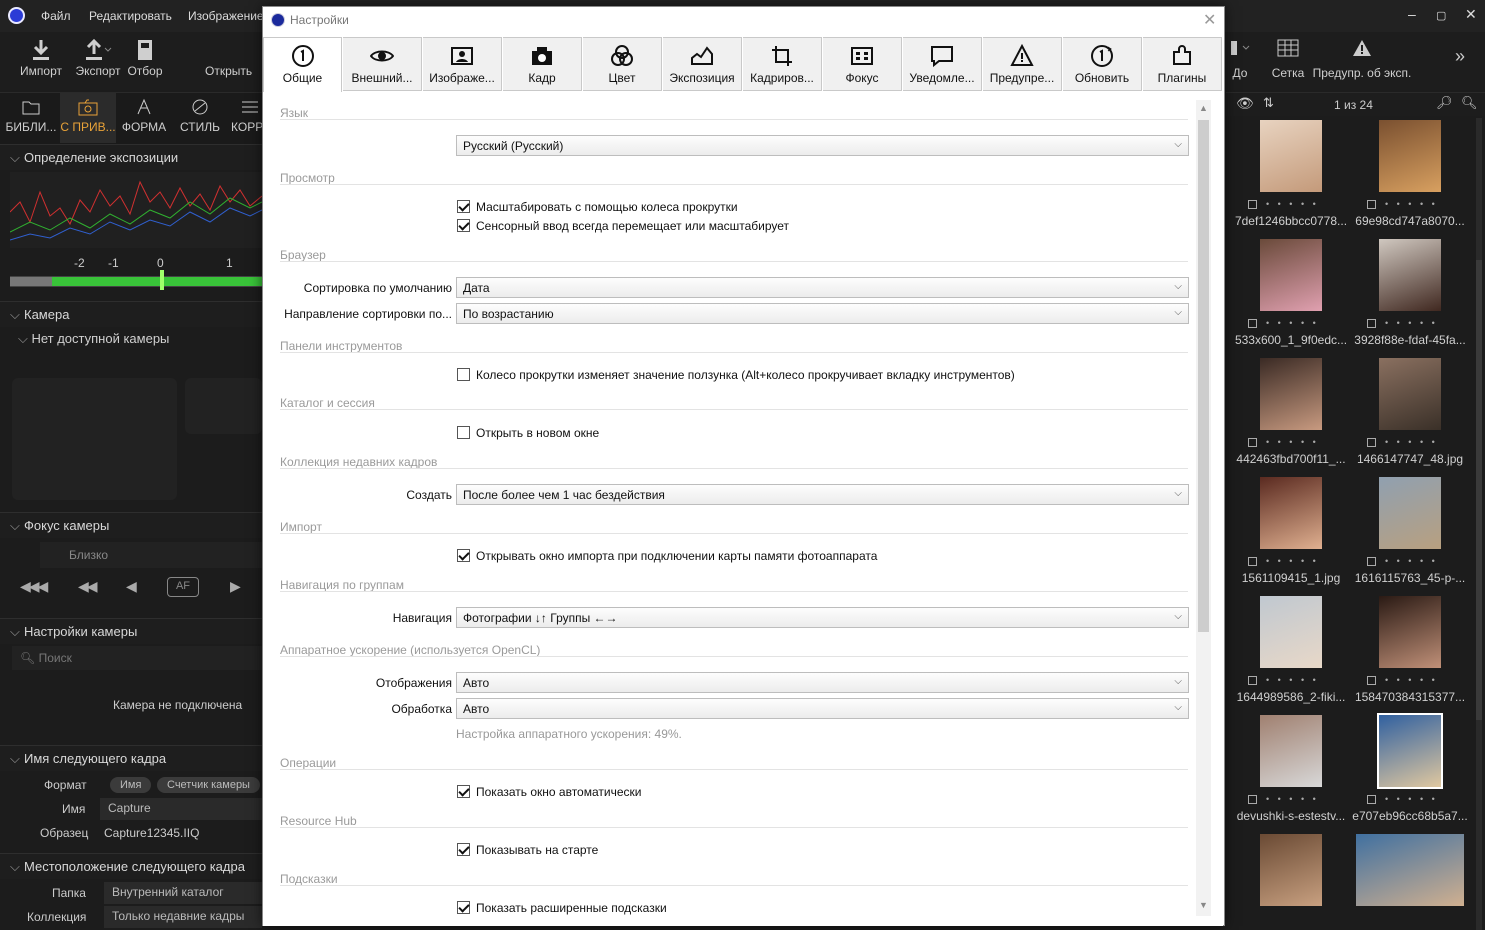 This screenshot has height=930, width=1485. Describe the element at coordinates (200, 115) in the screenshot. I see `tooltab-style: СТИЛЬ` at that location.